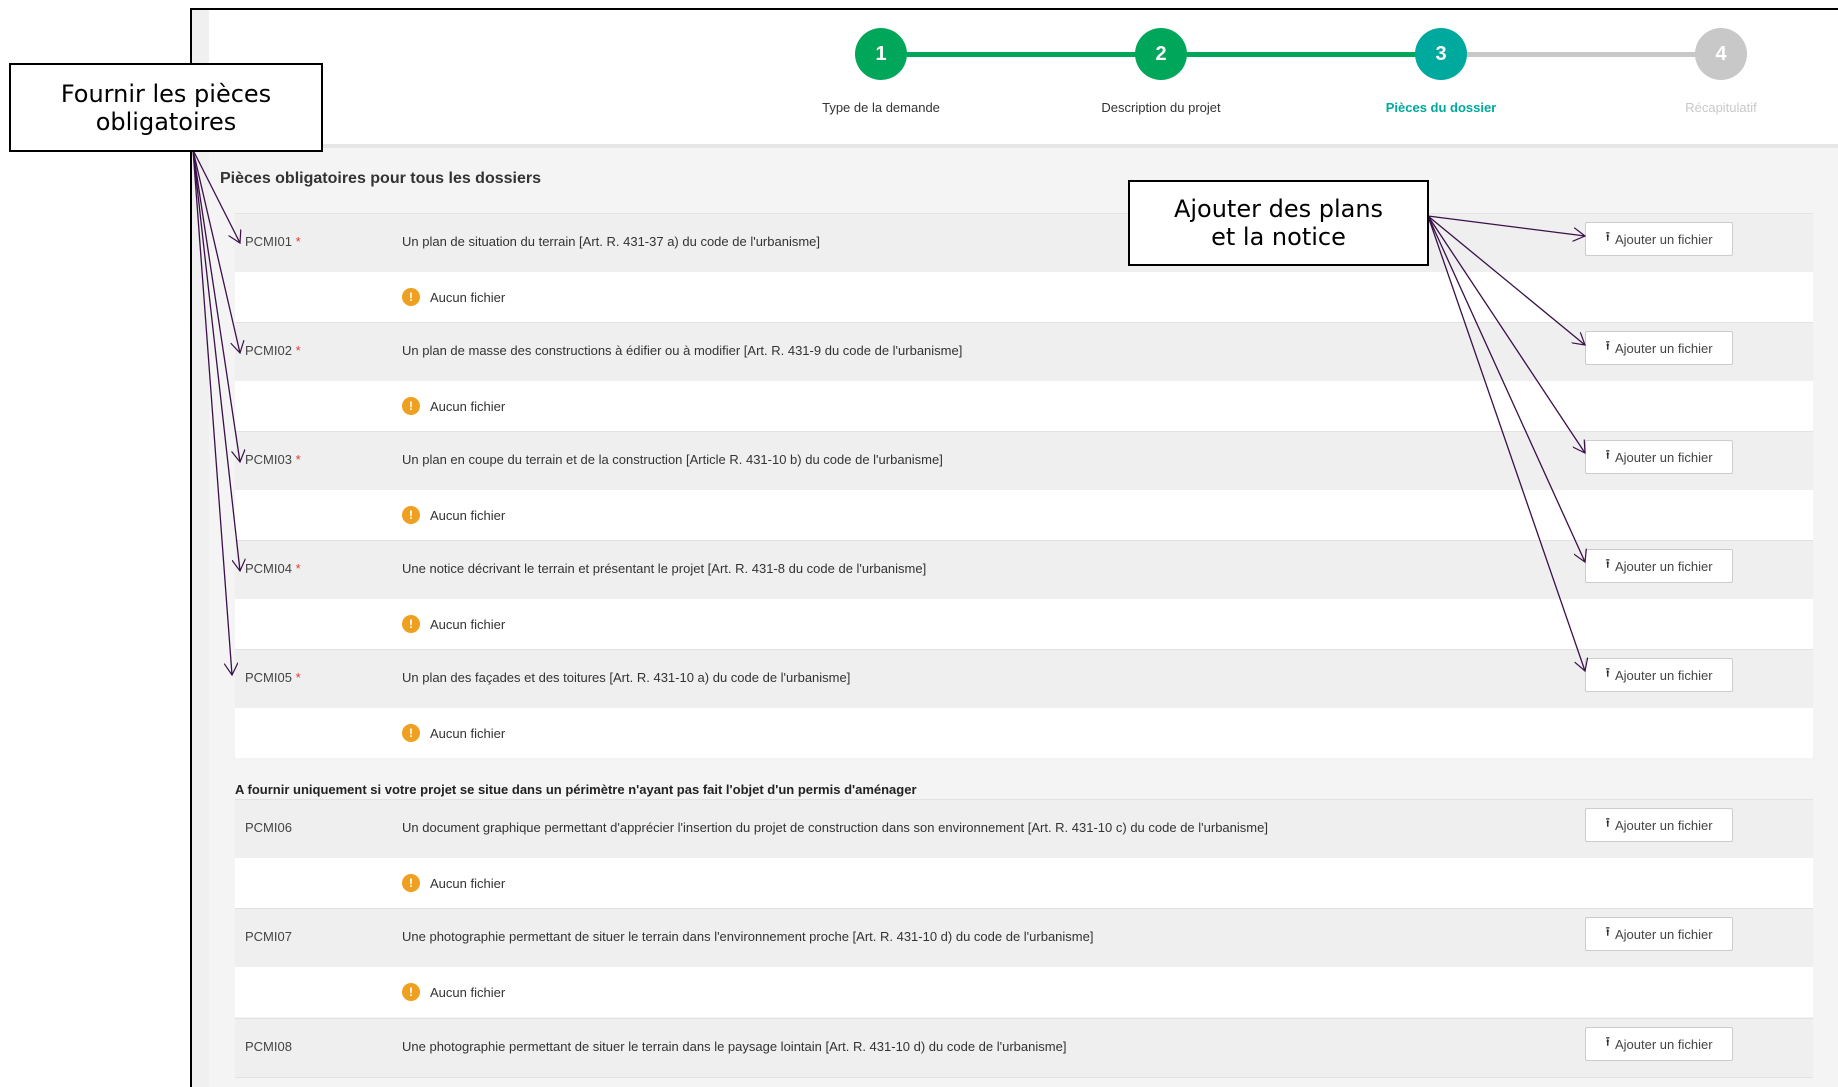  What do you see at coordinates (166, 107) in the screenshot?
I see `callout-mandatory-documents: Fournir les pièces obligatoires` at bounding box center [166, 107].